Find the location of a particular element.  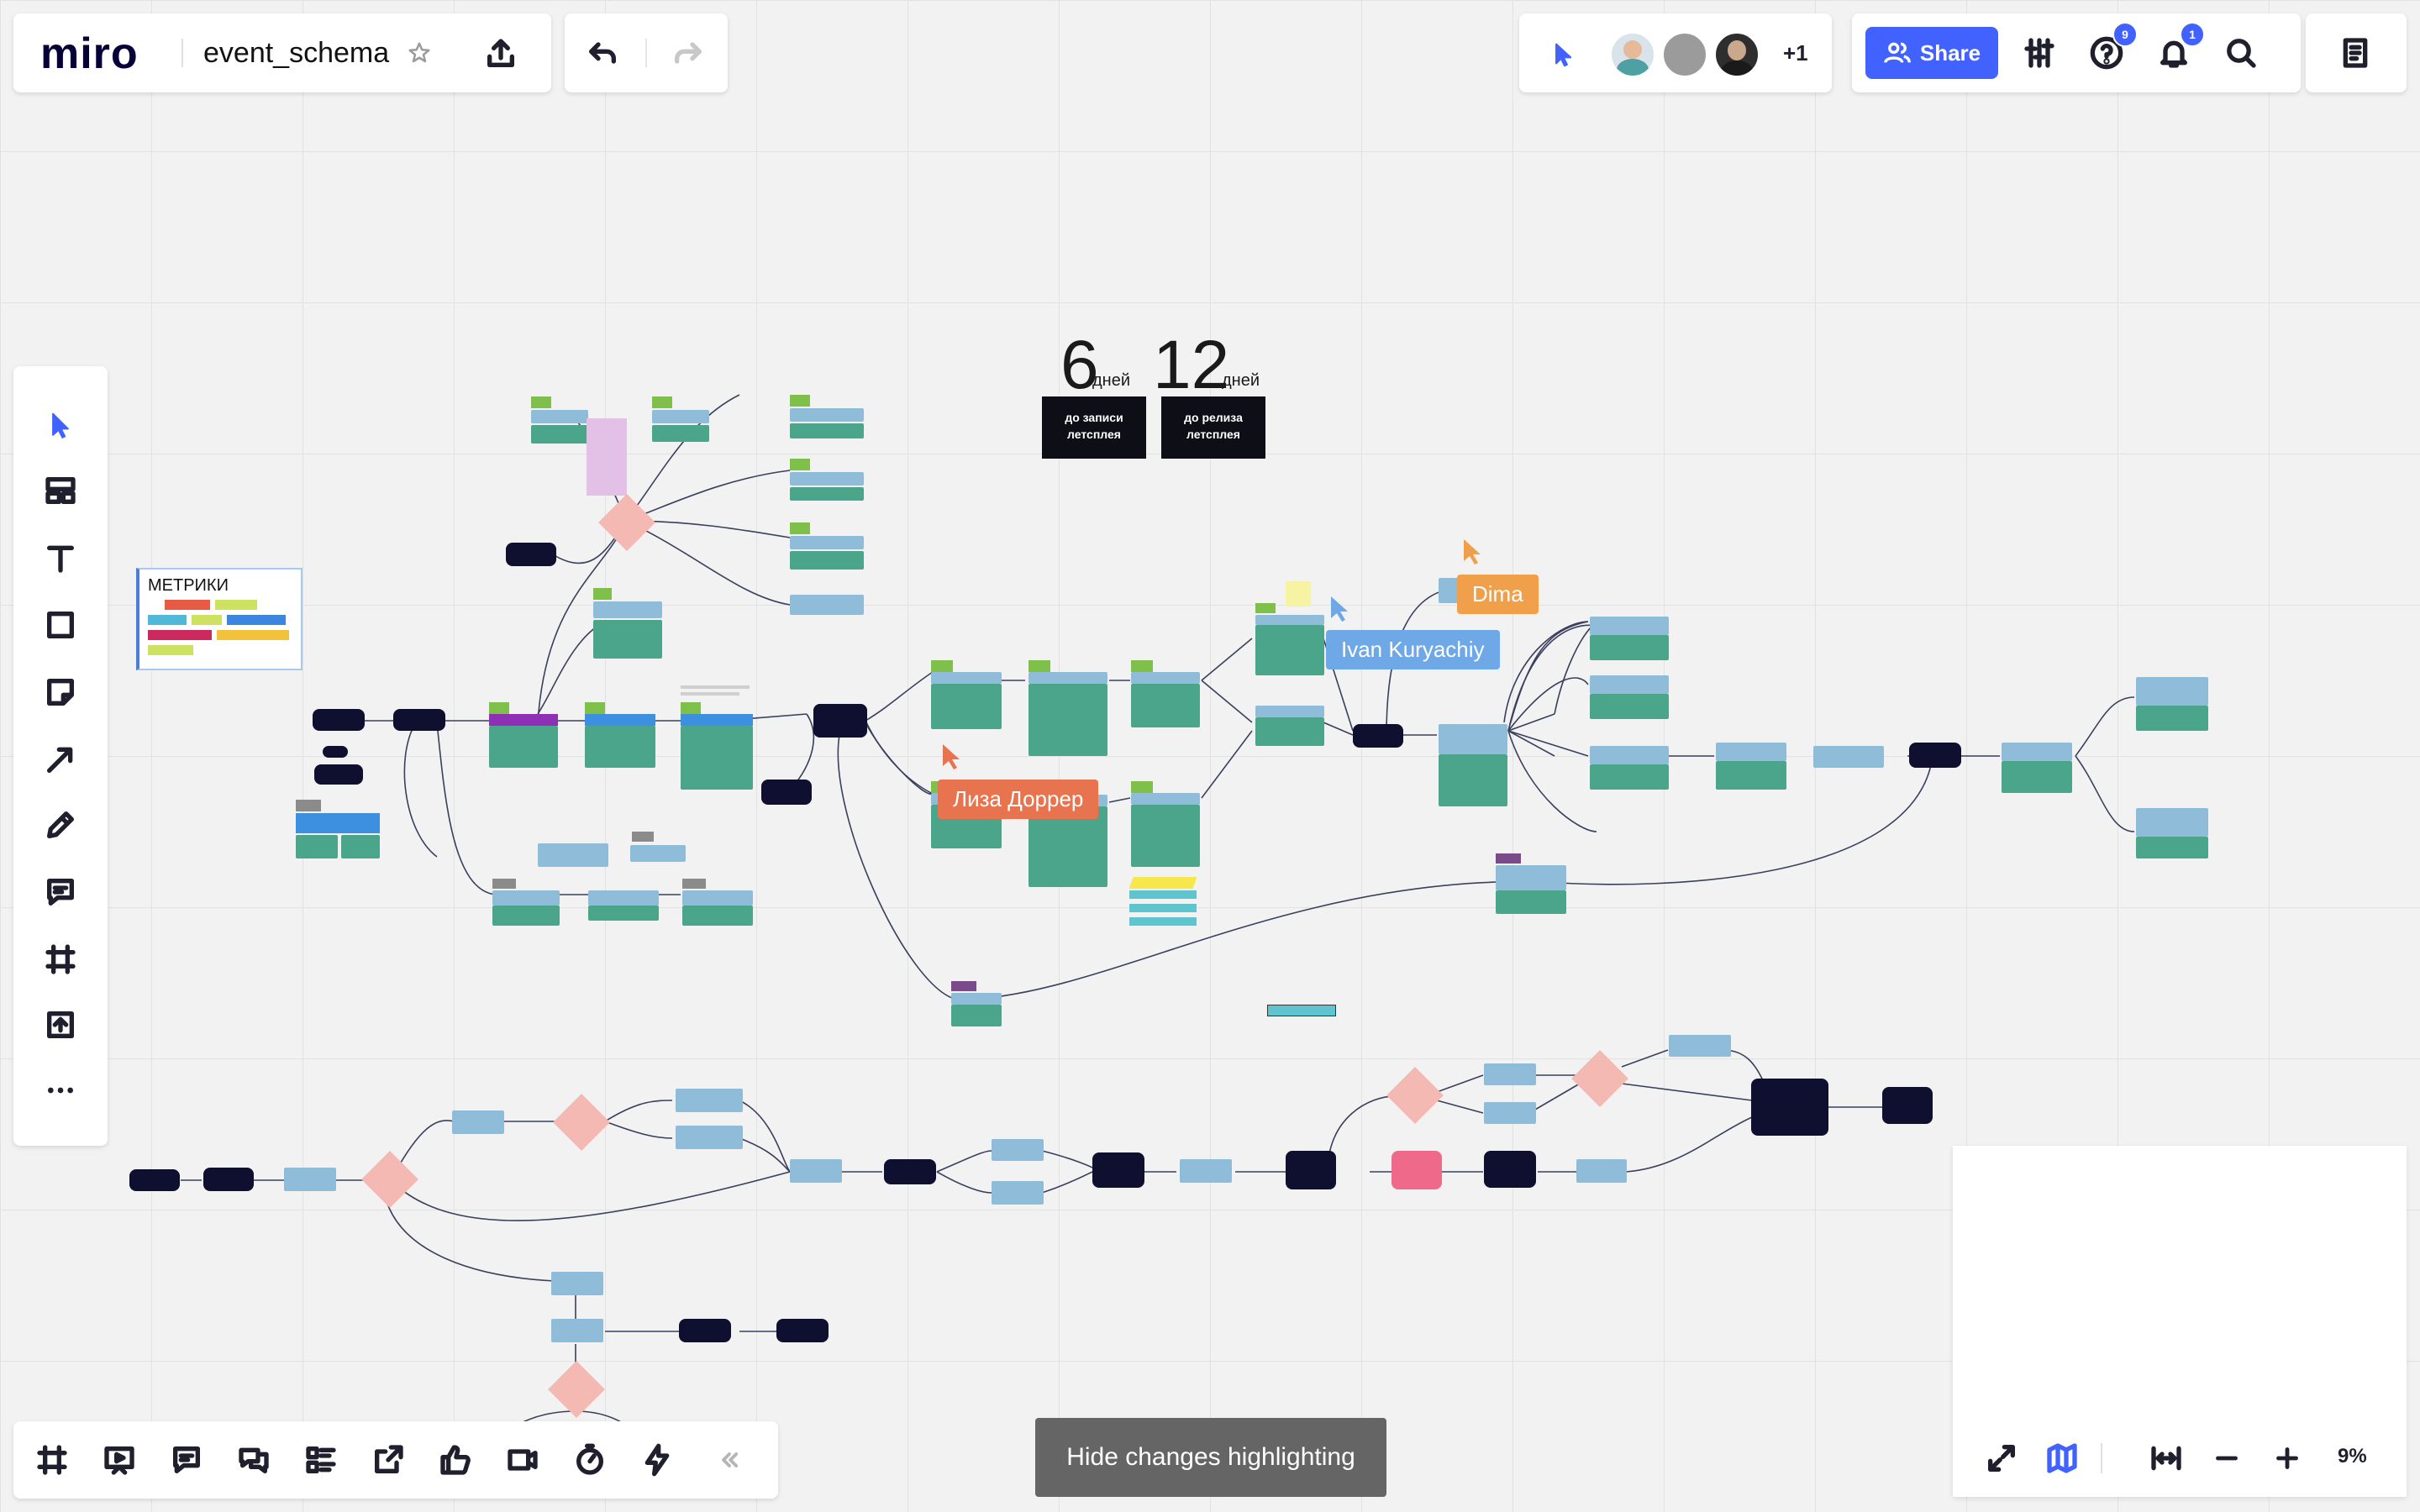

avatar is located at coordinates (1737, 54).